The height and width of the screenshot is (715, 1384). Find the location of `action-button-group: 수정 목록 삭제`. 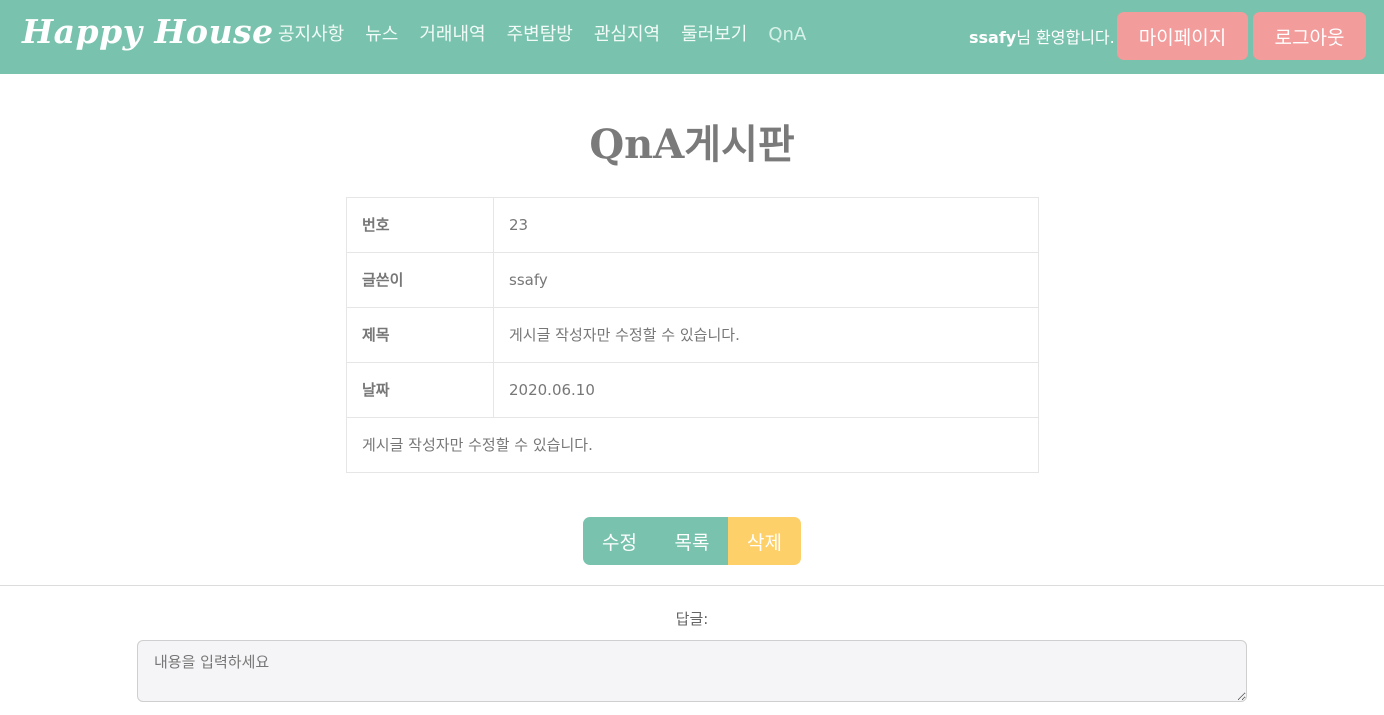

action-button-group: 수정 목록 삭제 is located at coordinates (692, 541).